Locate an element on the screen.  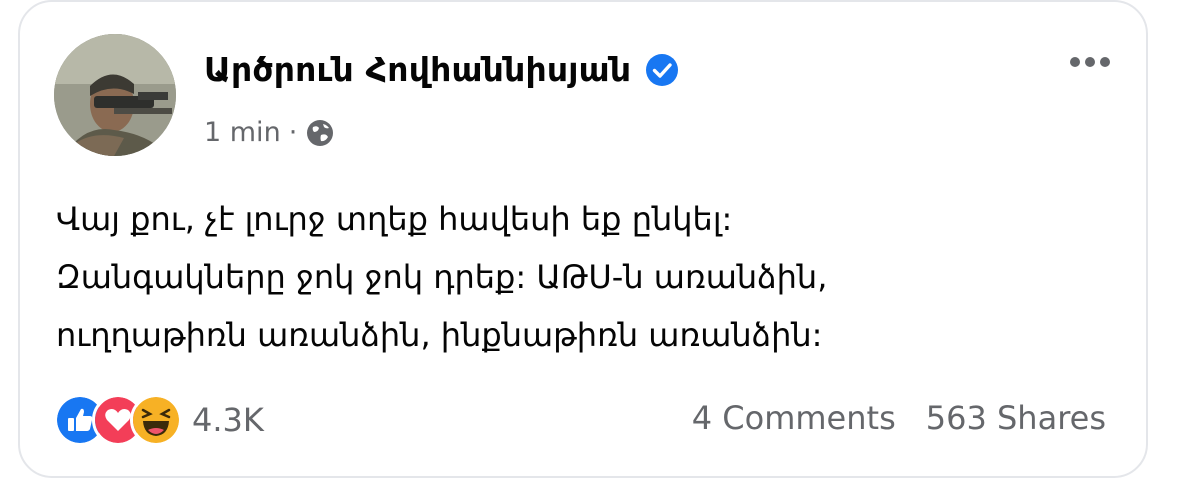
avatar-image is located at coordinates (115, 95).